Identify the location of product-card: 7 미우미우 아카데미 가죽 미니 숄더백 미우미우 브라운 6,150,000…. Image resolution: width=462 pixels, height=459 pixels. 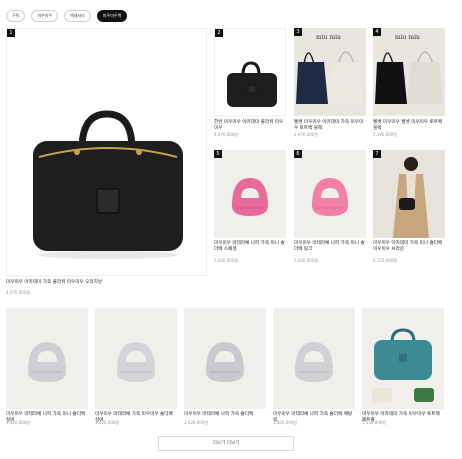
(409, 207).